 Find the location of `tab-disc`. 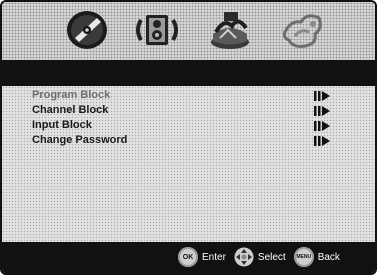

tab-disc is located at coordinates (87, 30).